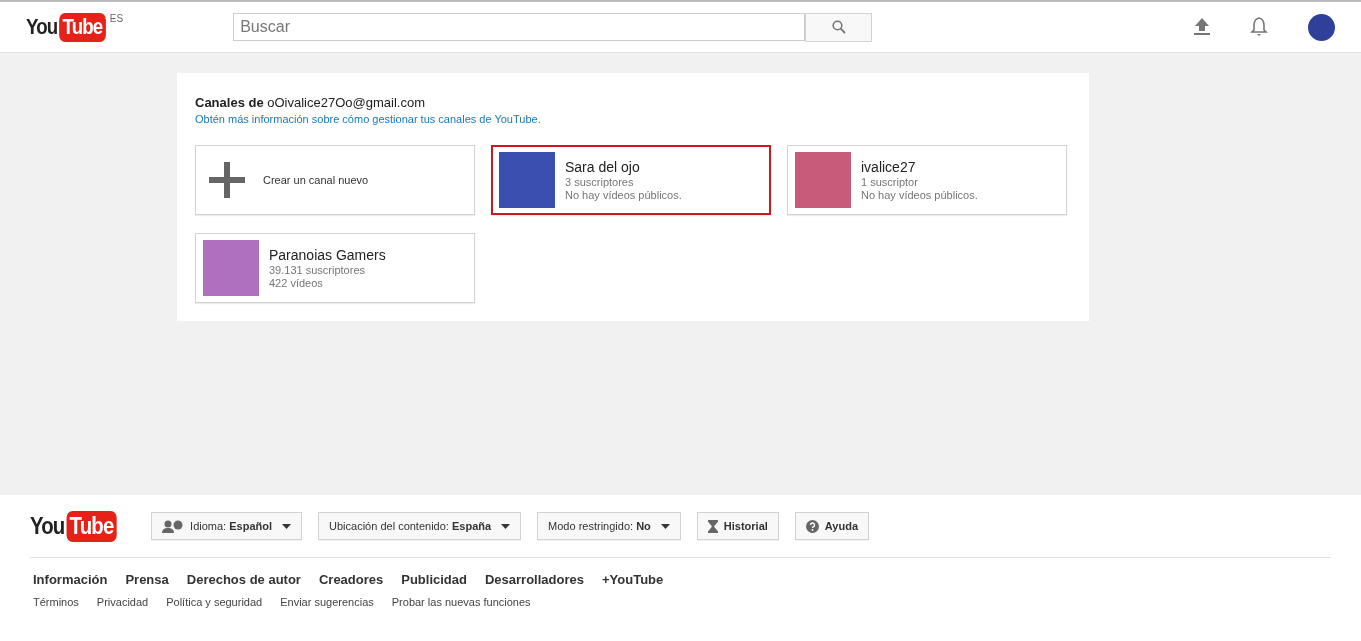  What do you see at coordinates (316, 180) in the screenshot?
I see `create-channel-label: Crear un canal nuevo` at bounding box center [316, 180].